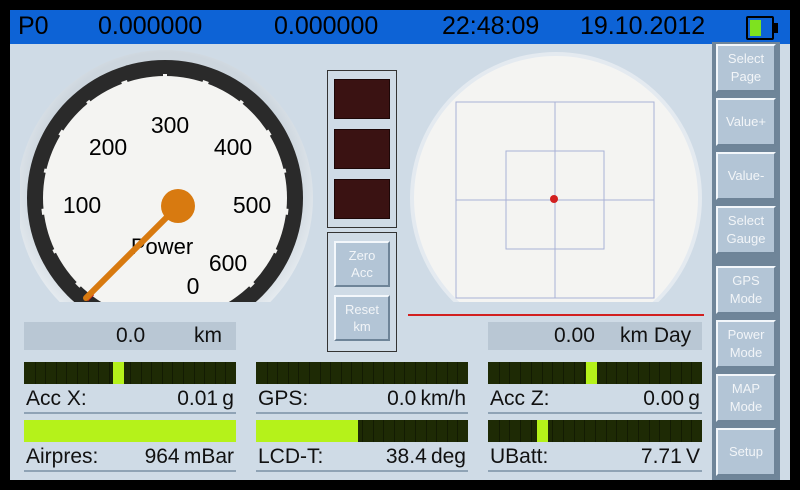 The height and width of the screenshot is (490, 800). What do you see at coordinates (746, 344) in the screenshot?
I see `power-mode-button: Power Mode` at bounding box center [746, 344].